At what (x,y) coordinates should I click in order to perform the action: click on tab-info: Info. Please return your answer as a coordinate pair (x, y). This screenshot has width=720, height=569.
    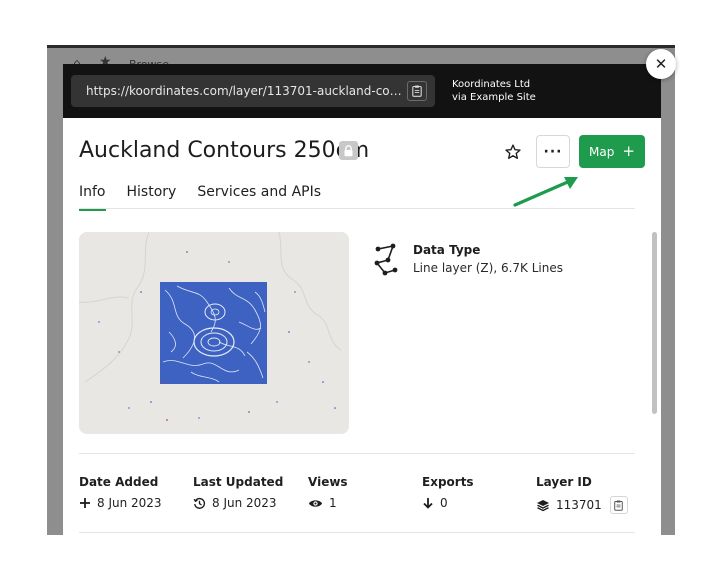
    Looking at the image, I should click on (92, 197).